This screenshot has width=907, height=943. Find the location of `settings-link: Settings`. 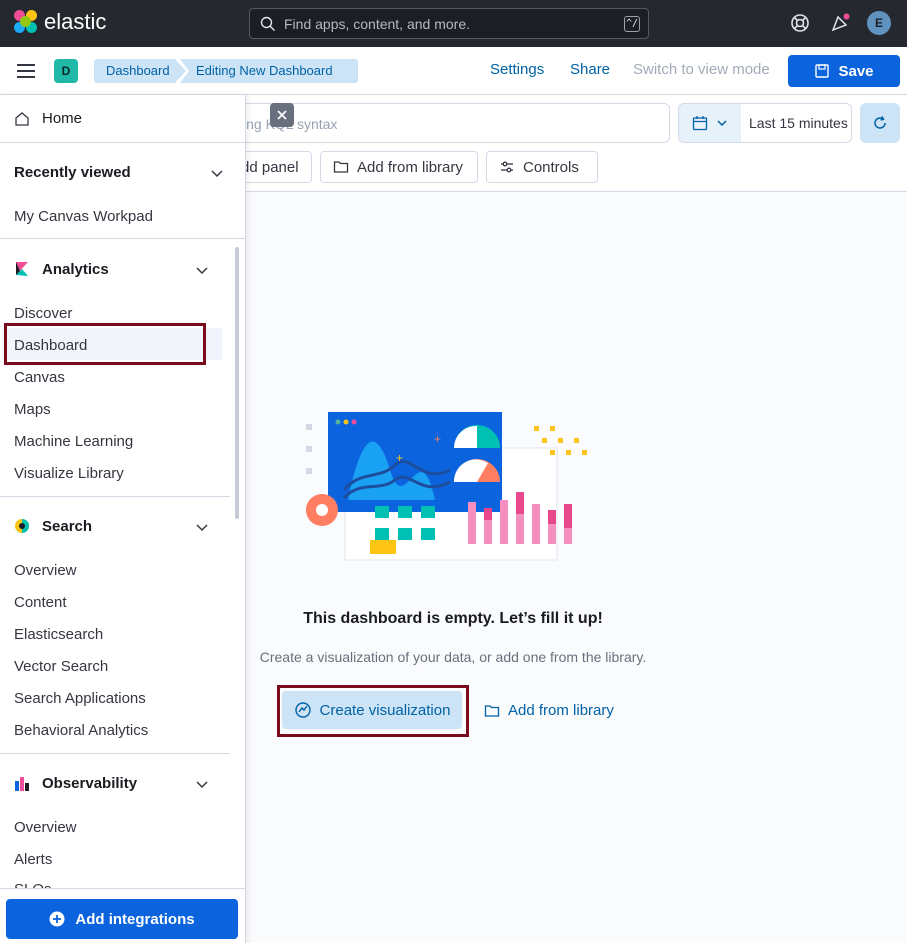

settings-link: Settings is located at coordinates (517, 69).